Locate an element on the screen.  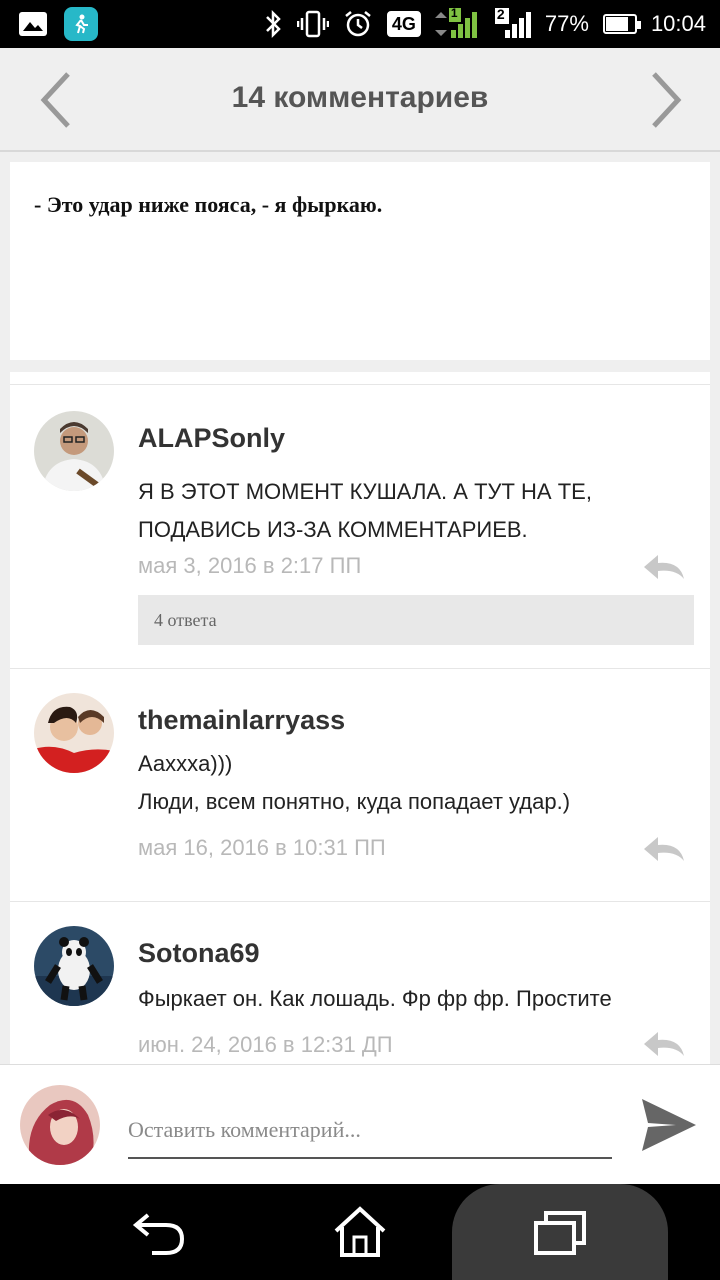
signal-icon: 1 is located at coordinates (457, 23).